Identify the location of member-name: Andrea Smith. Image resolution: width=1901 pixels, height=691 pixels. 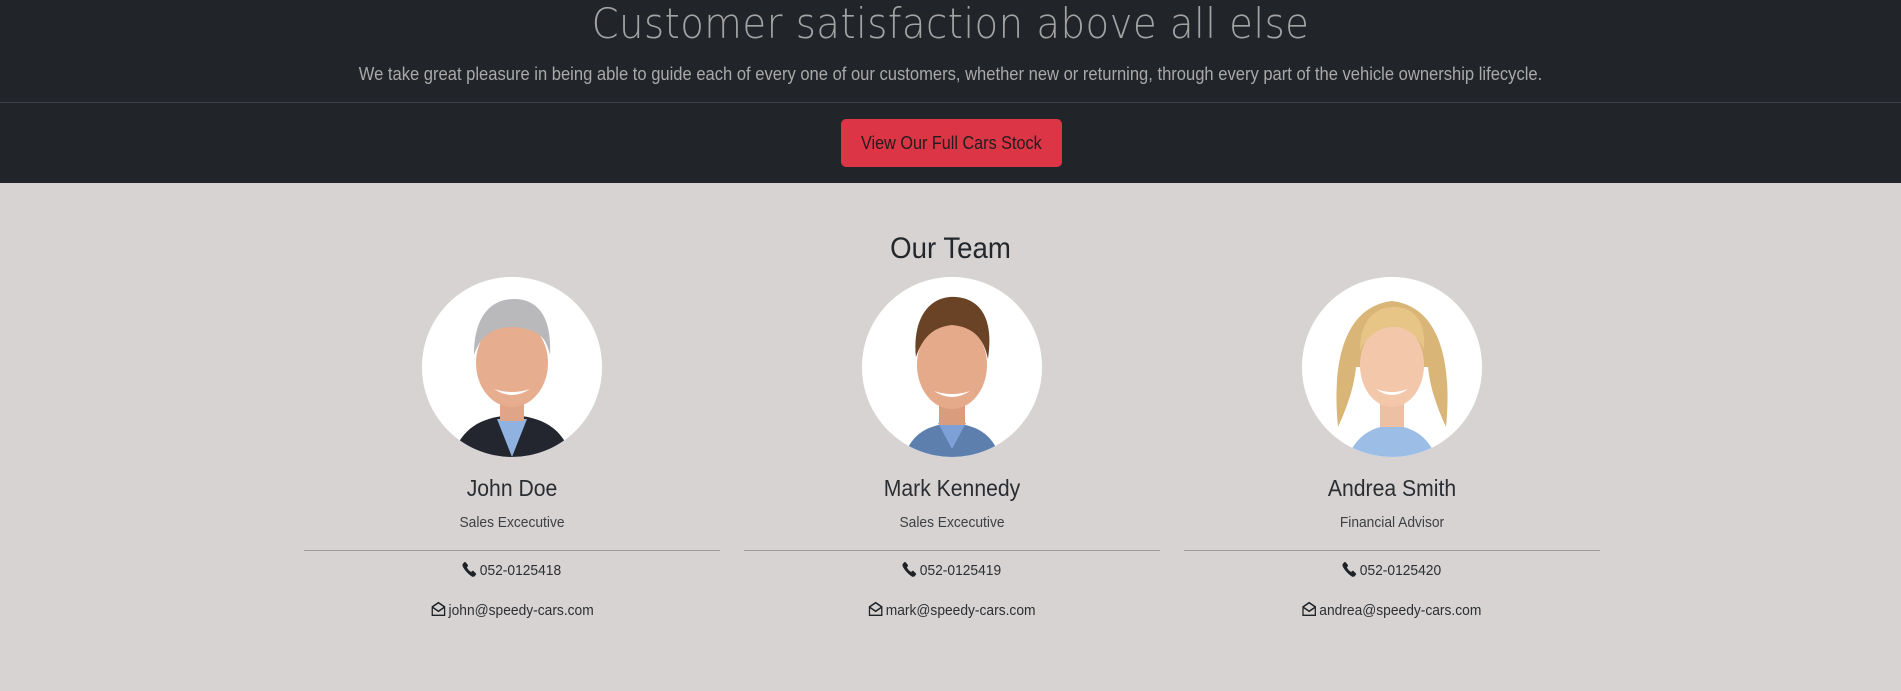
(1392, 488).